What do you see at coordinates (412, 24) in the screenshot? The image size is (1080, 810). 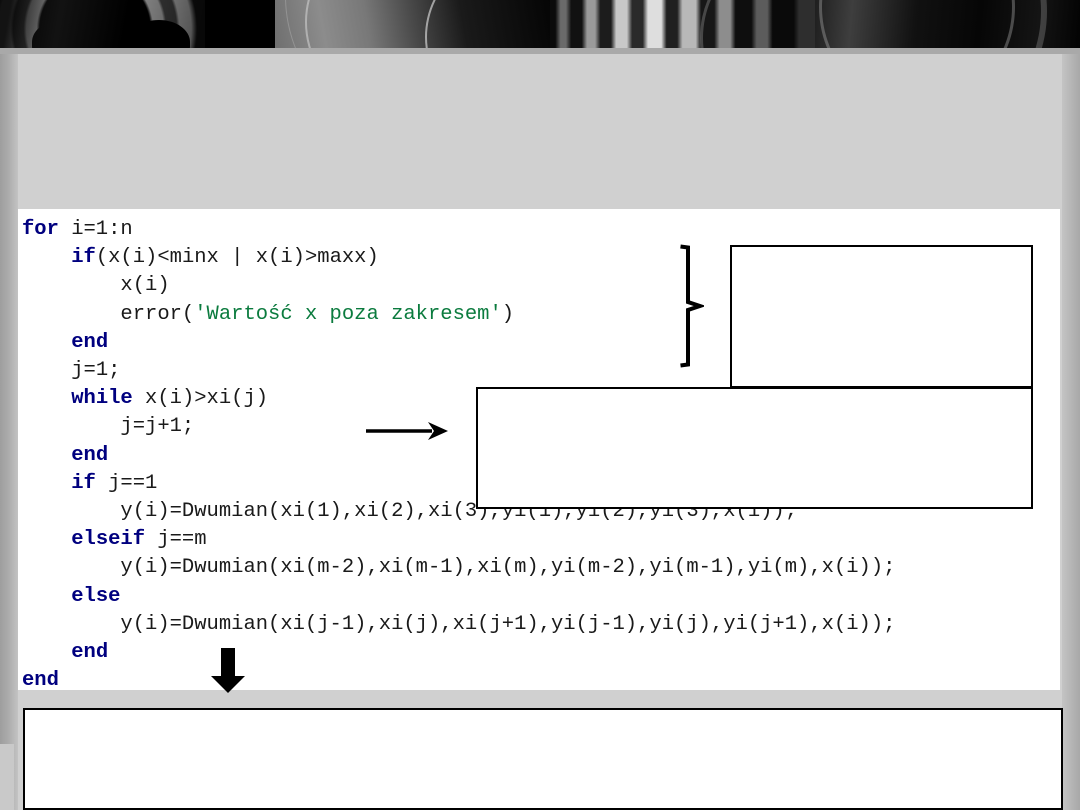 I see `photo-panel-curved-disc` at bounding box center [412, 24].